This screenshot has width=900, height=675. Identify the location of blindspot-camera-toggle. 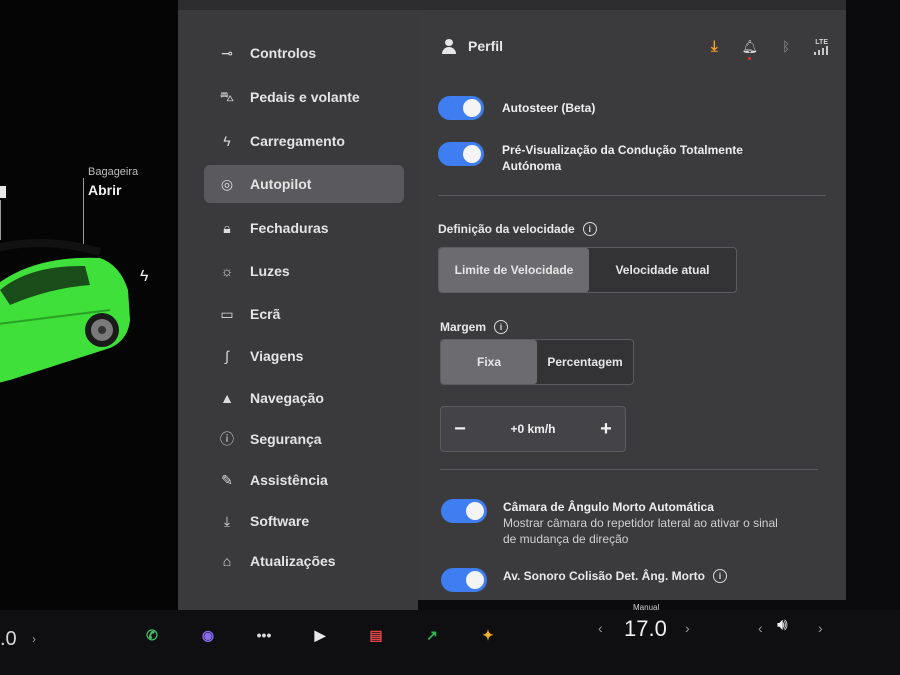
(464, 511).